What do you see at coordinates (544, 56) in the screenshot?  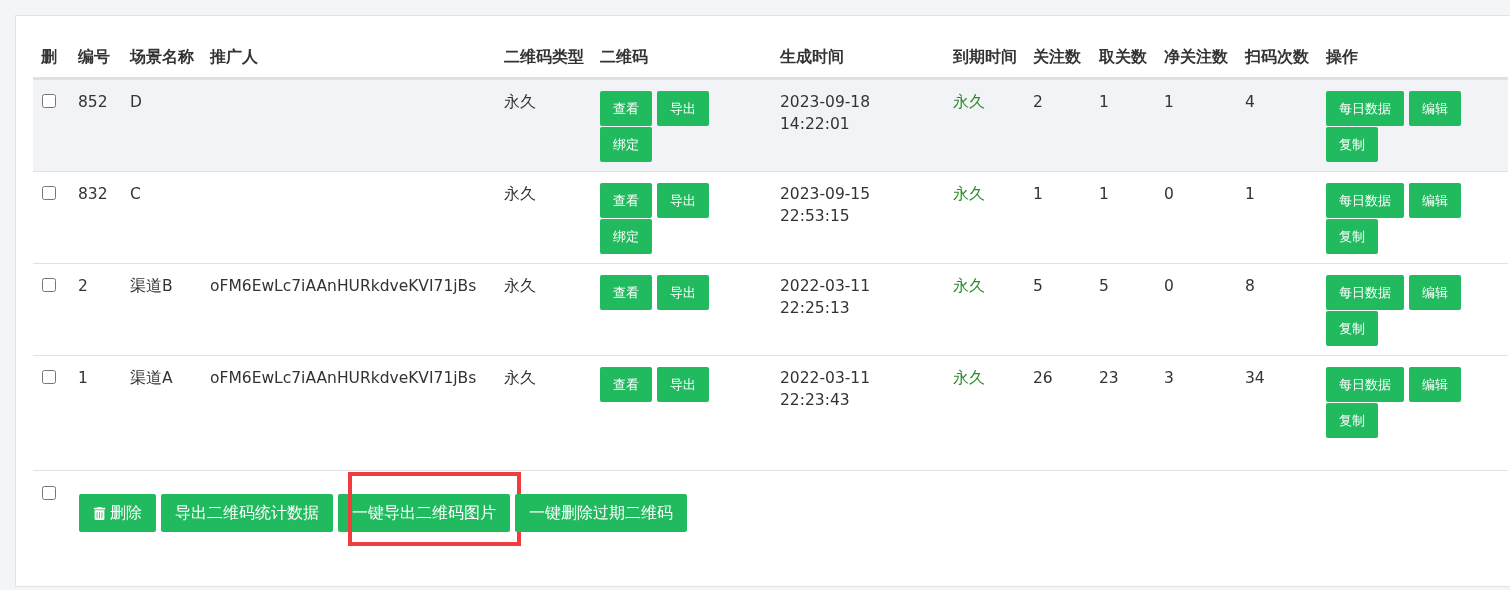 I see `column-header: 二维码类型` at bounding box center [544, 56].